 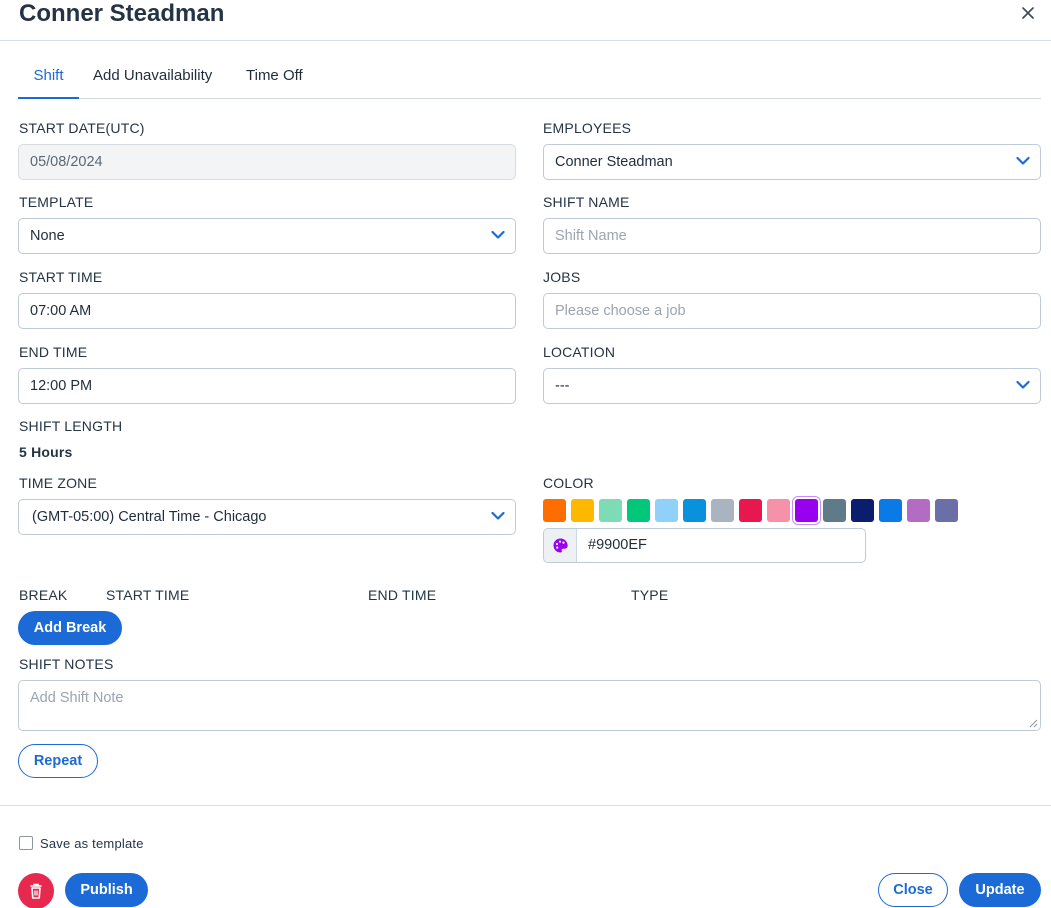 I want to click on save-as-template-checkbox, so click(x=26, y=843).